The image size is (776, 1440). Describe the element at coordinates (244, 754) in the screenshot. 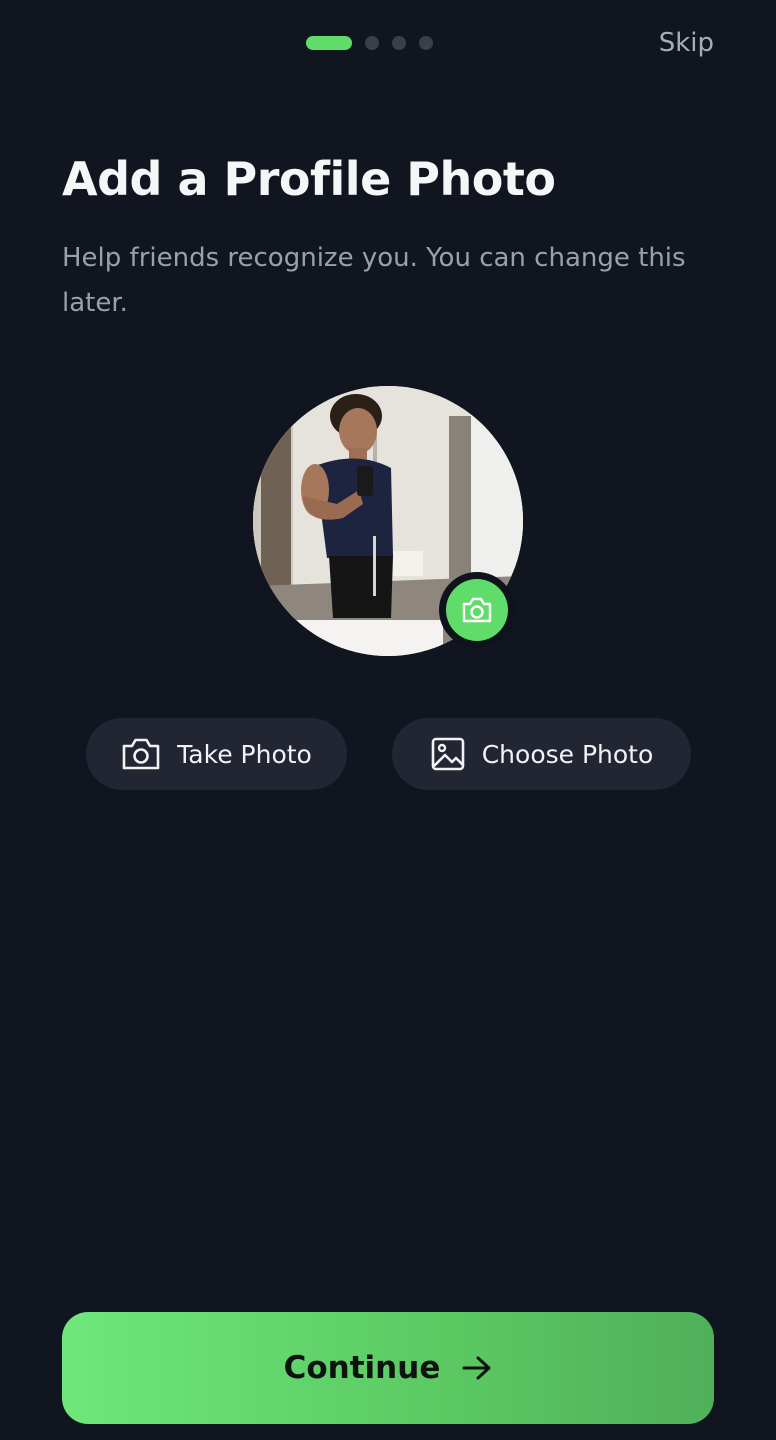

I see `take-photo-label: Take Photo` at that location.